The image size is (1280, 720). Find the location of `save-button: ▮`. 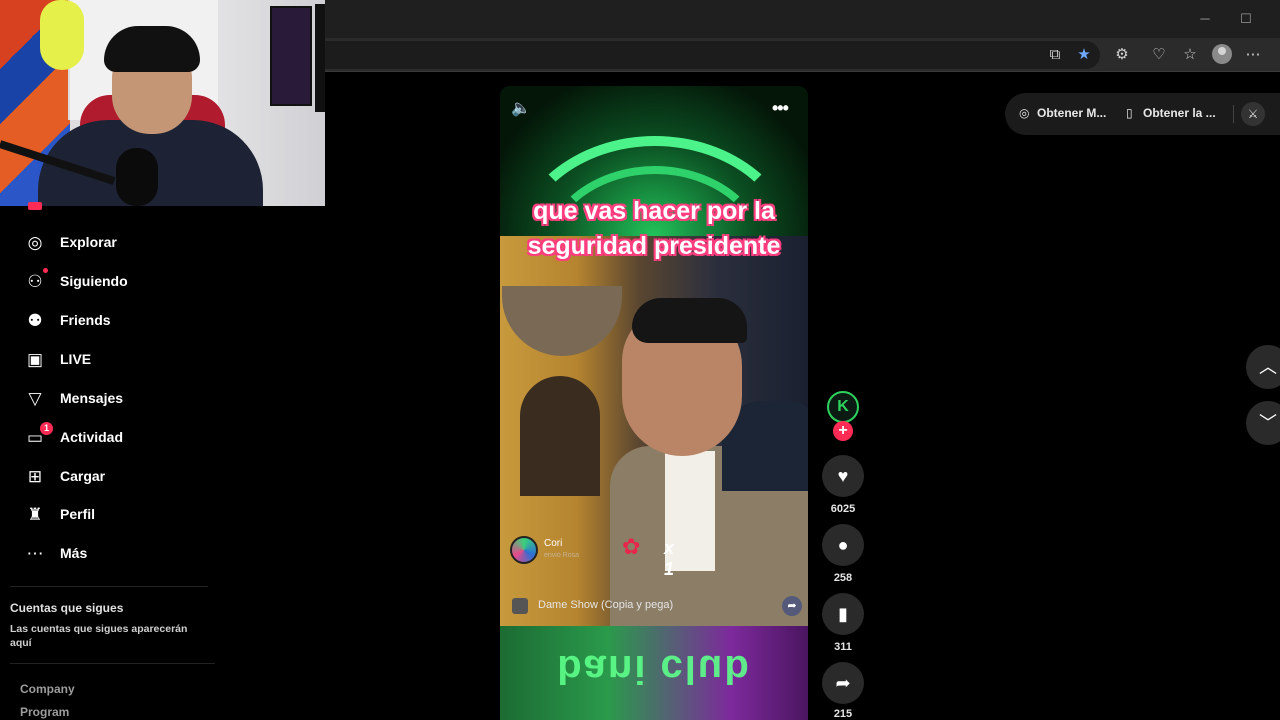

save-button: ▮ is located at coordinates (843, 614).